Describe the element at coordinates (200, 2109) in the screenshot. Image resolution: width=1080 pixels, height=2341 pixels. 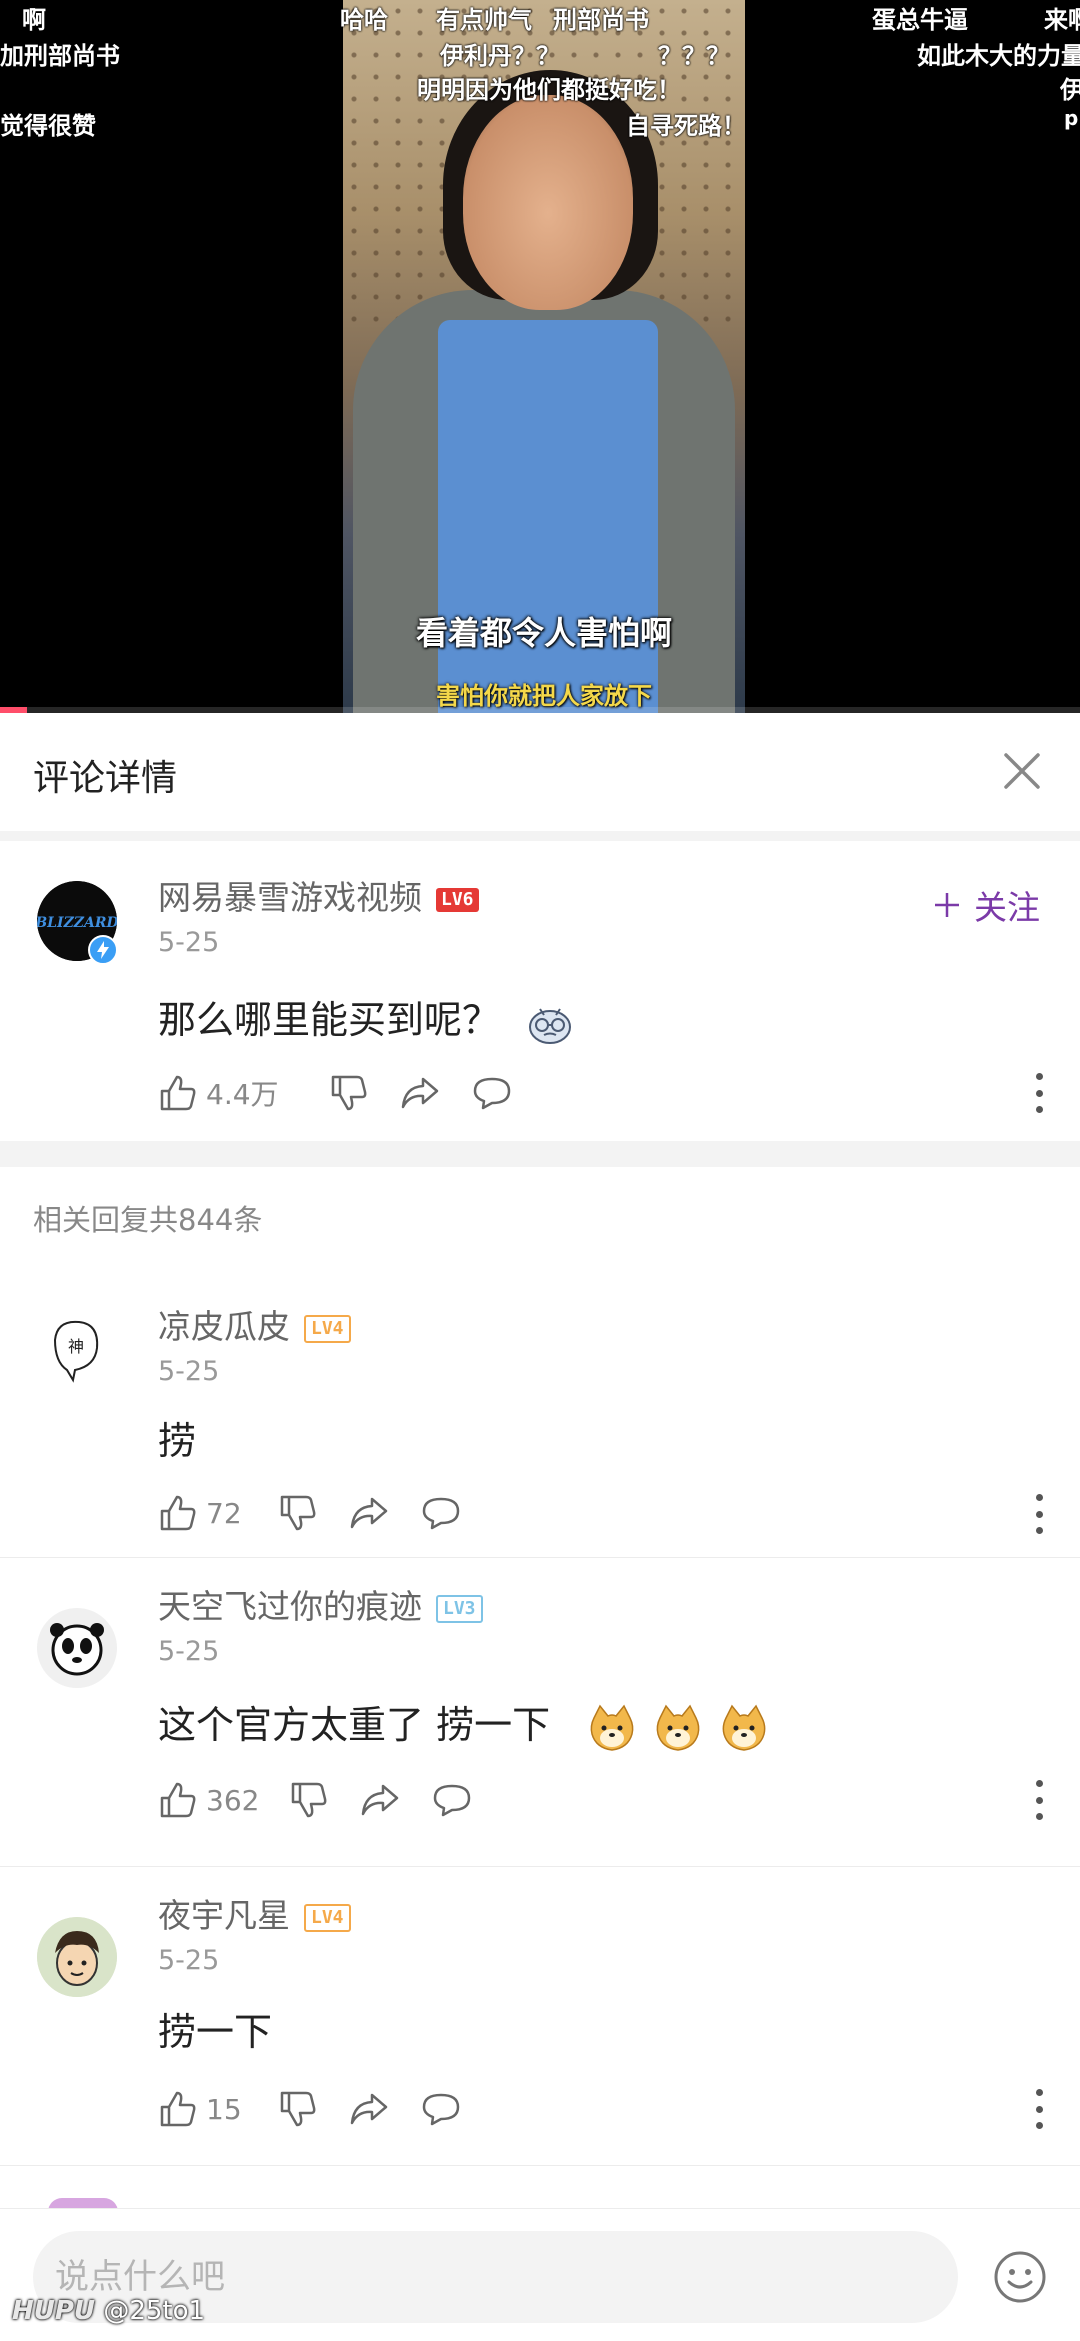
I see `like-button: 15` at that location.